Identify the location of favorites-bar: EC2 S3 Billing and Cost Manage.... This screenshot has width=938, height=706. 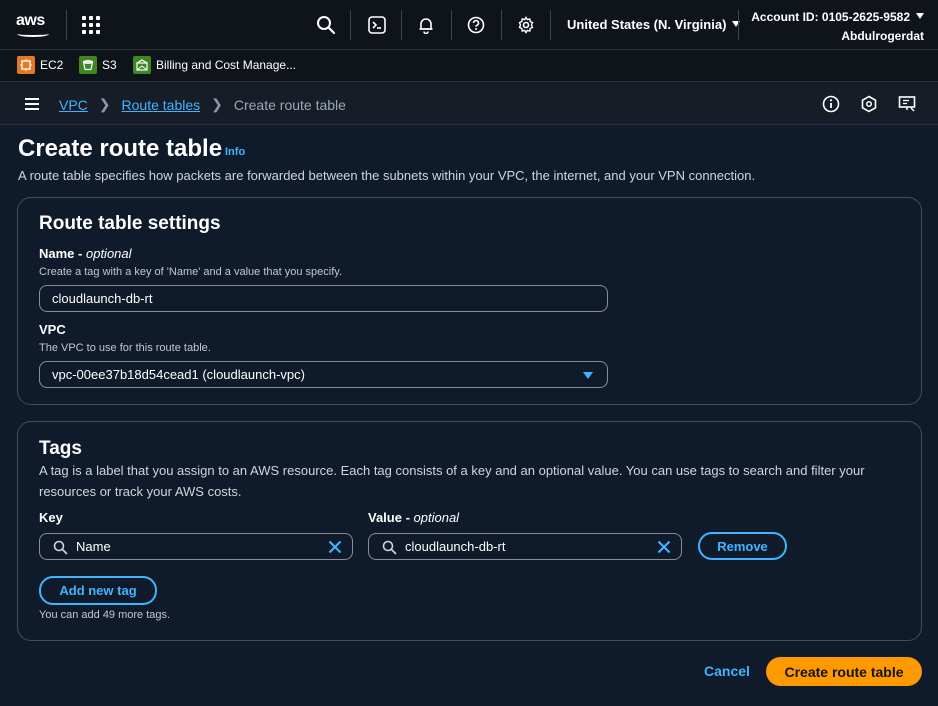
(469, 66).